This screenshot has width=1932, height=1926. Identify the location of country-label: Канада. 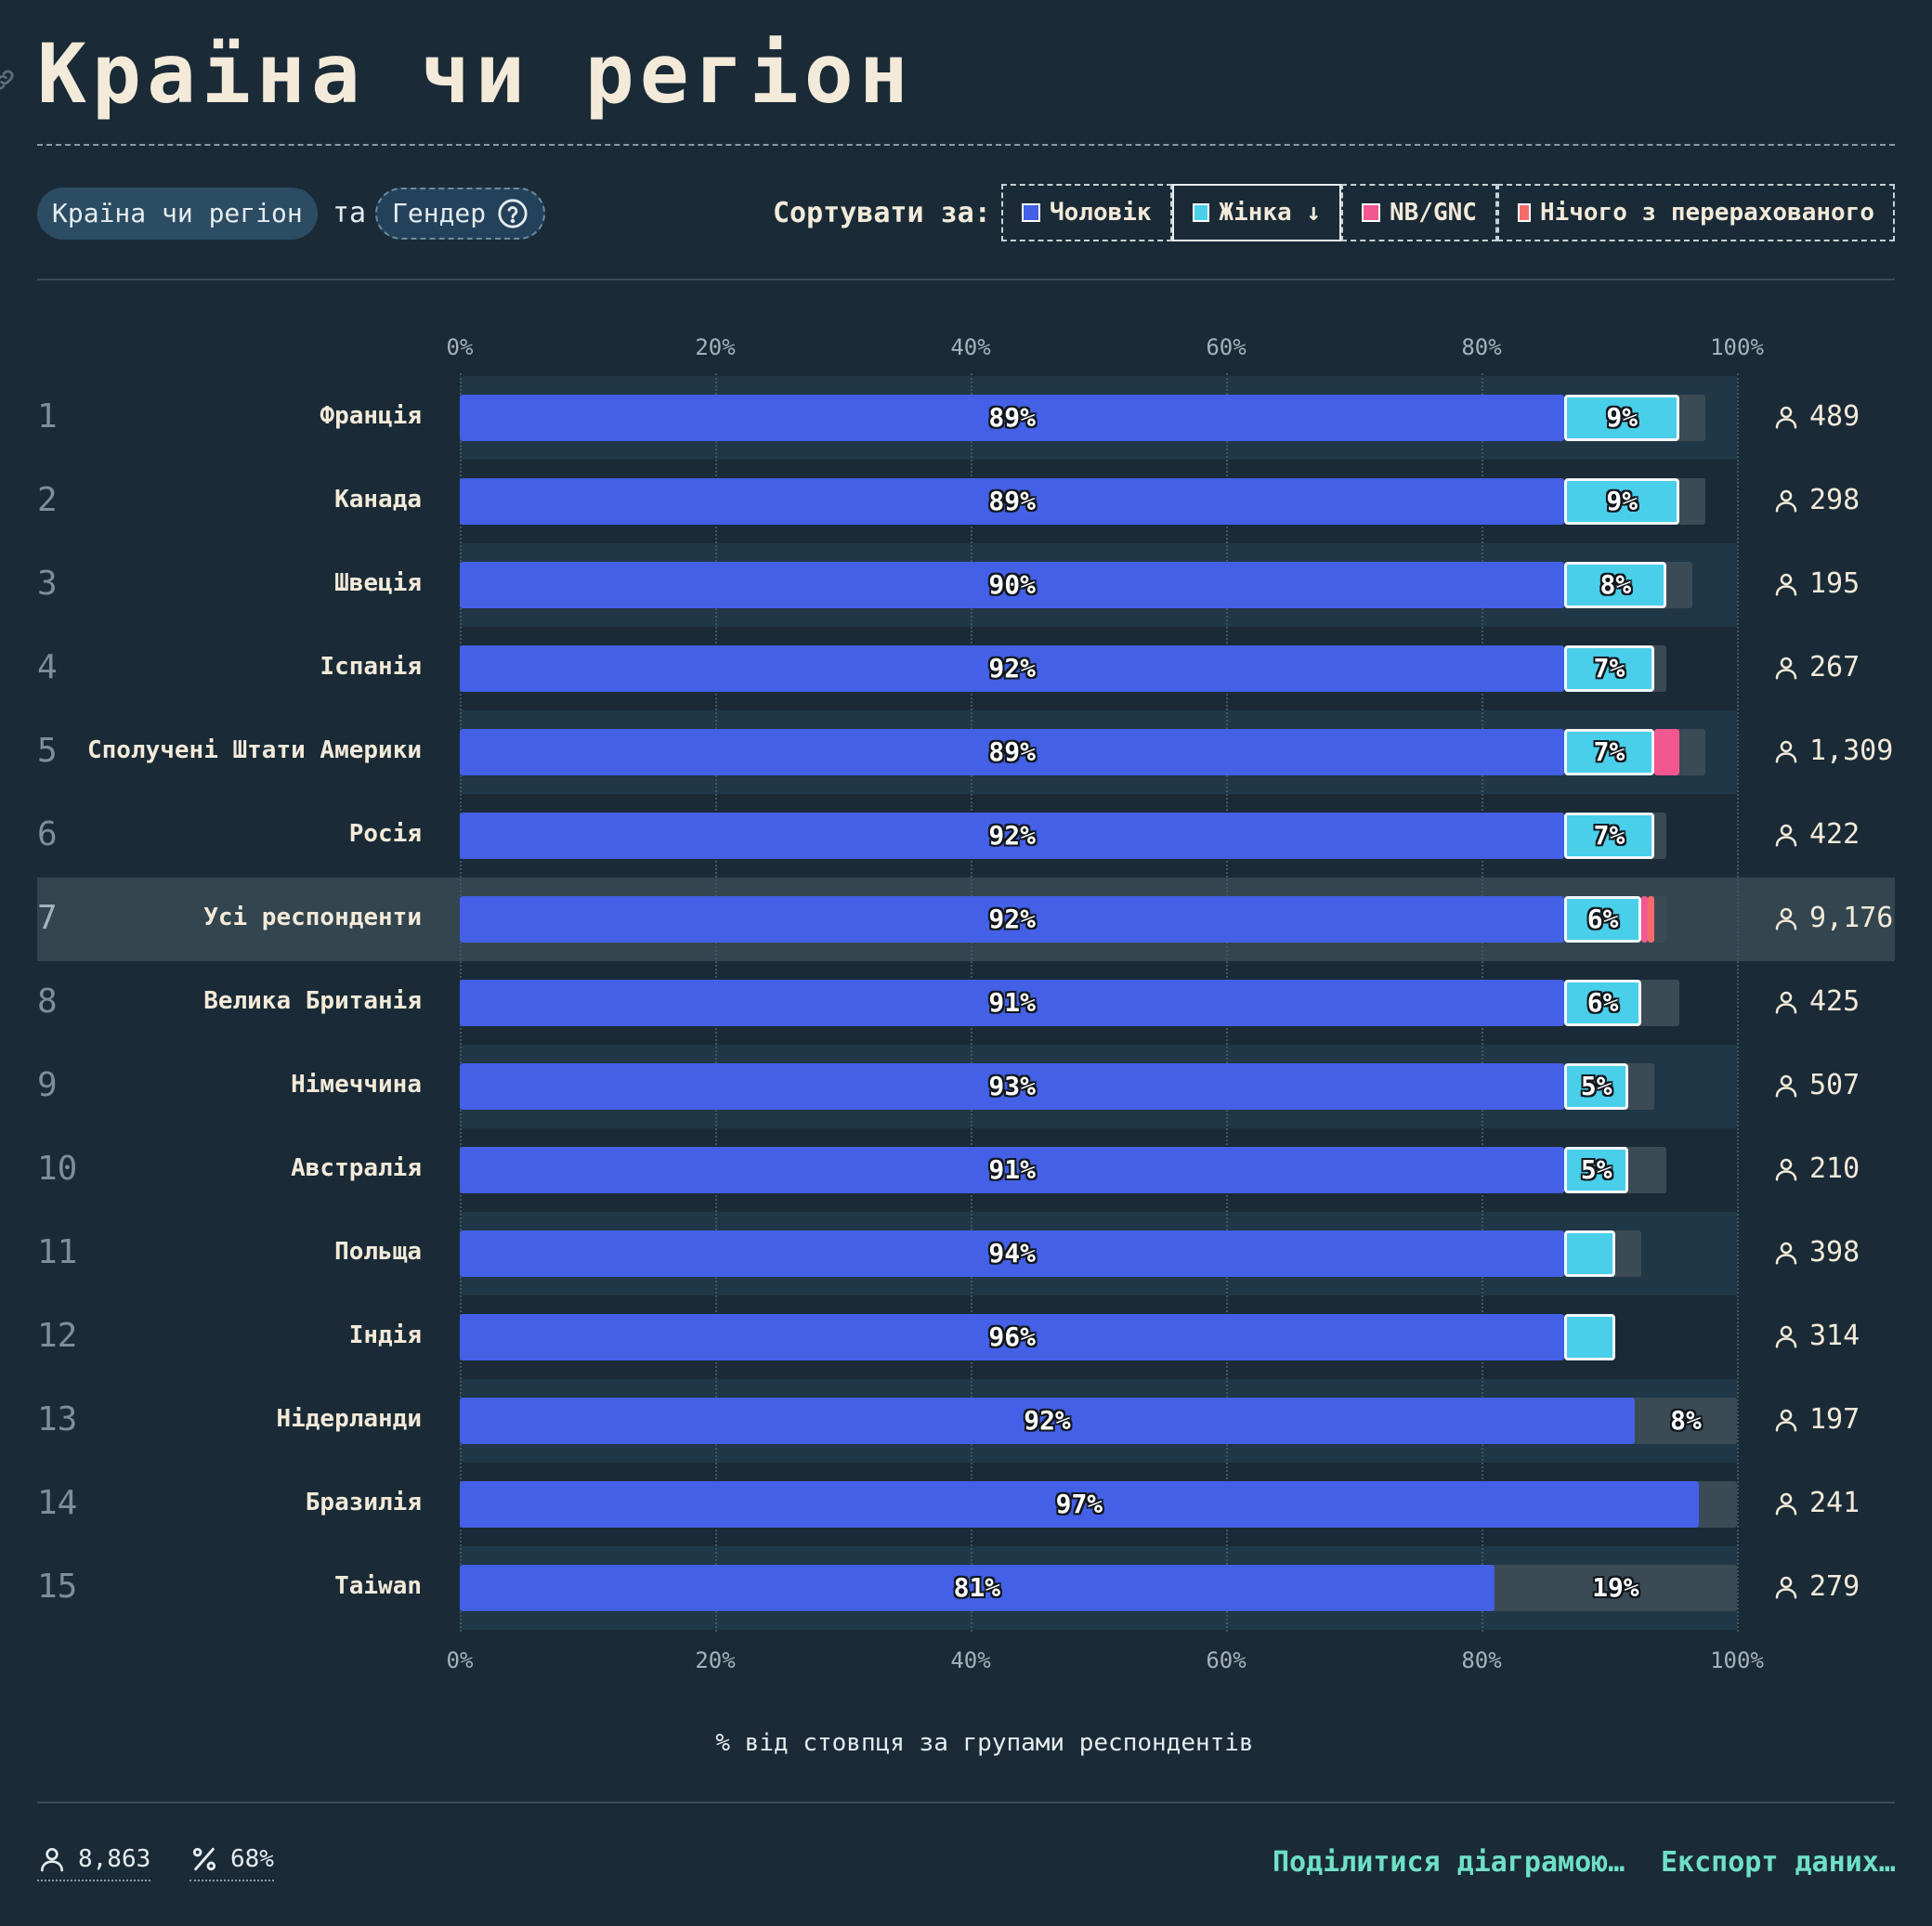
(378, 500).